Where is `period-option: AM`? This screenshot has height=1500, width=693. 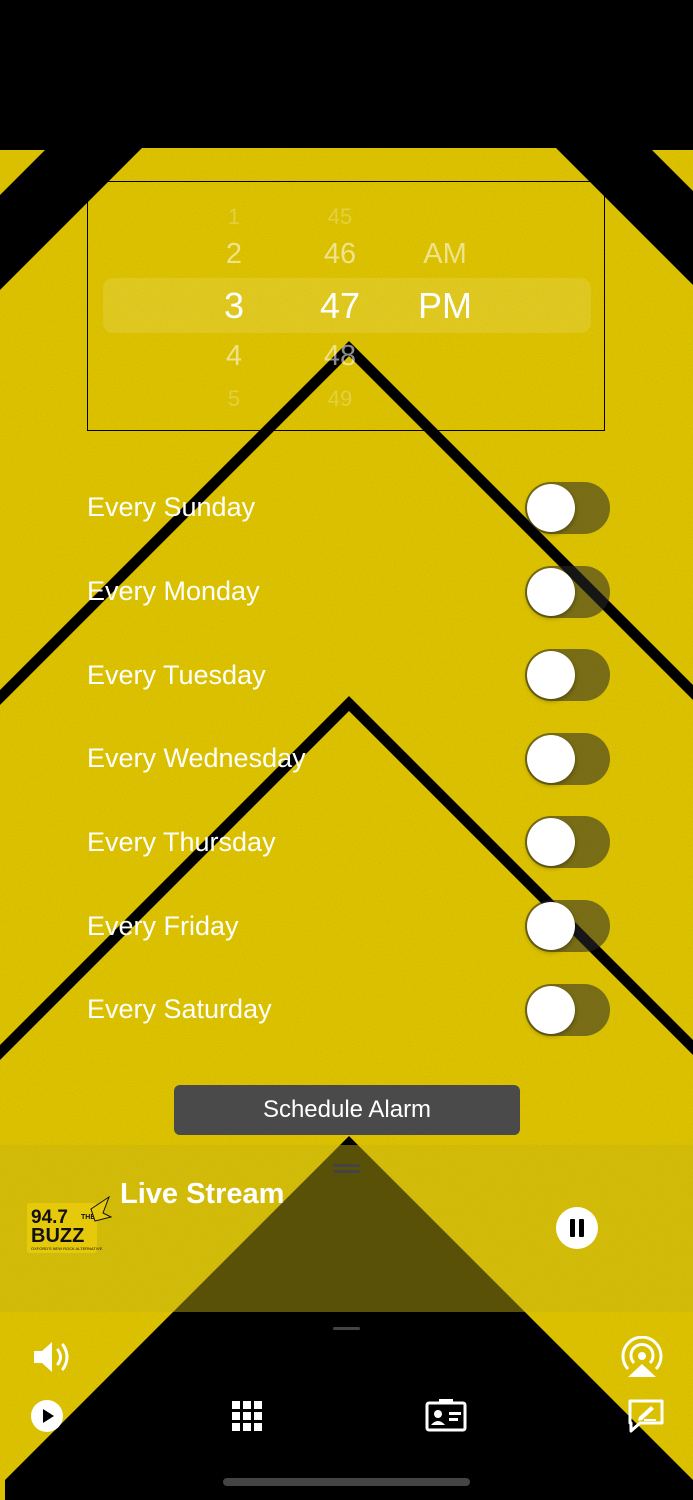 period-option: AM is located at coordinates (445, 254).